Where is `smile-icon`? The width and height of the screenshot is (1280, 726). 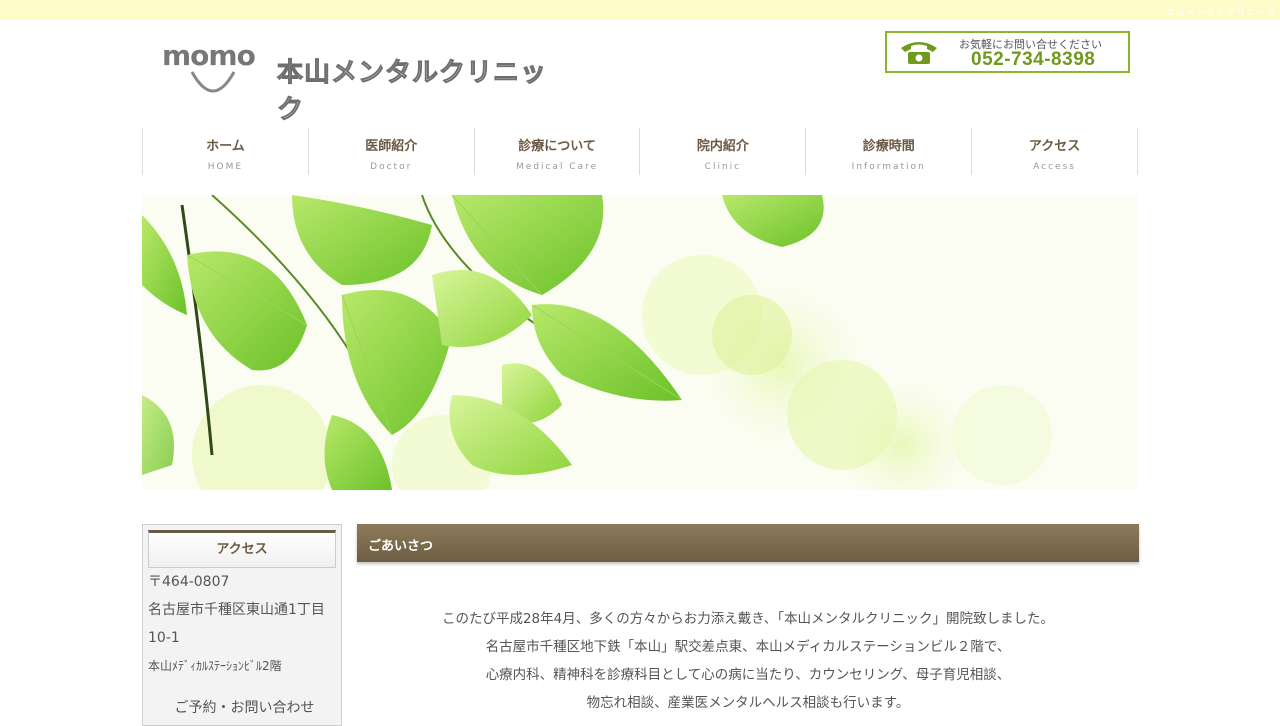
smile-icon is located at coordinates (213, 82).